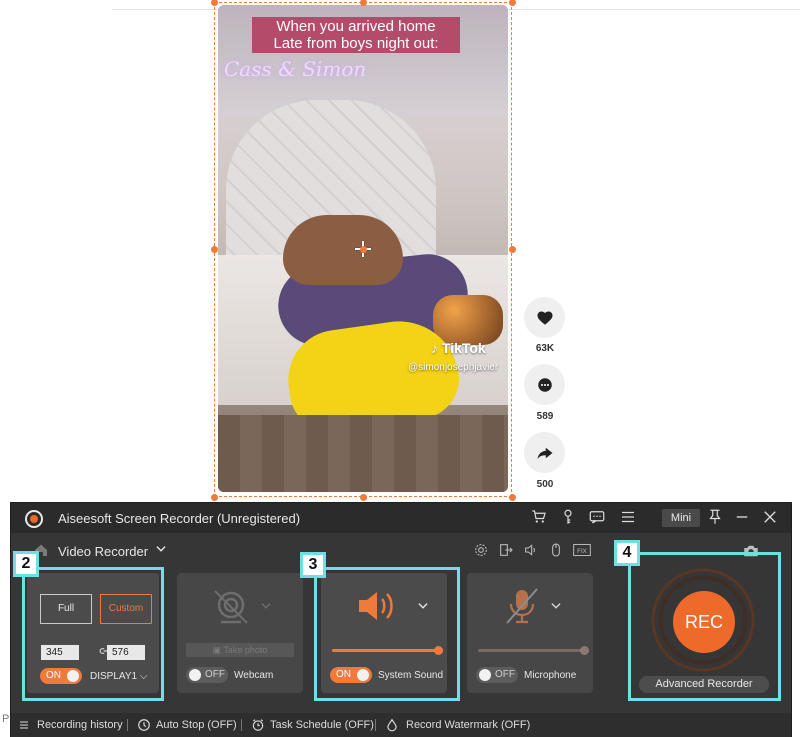 The height and width of the screenshot is (737, 800). What do you see at coordinates (214, 497) in the screenshot?
I see `resize-handle-bottom-left` at bounding box center [214, 497].